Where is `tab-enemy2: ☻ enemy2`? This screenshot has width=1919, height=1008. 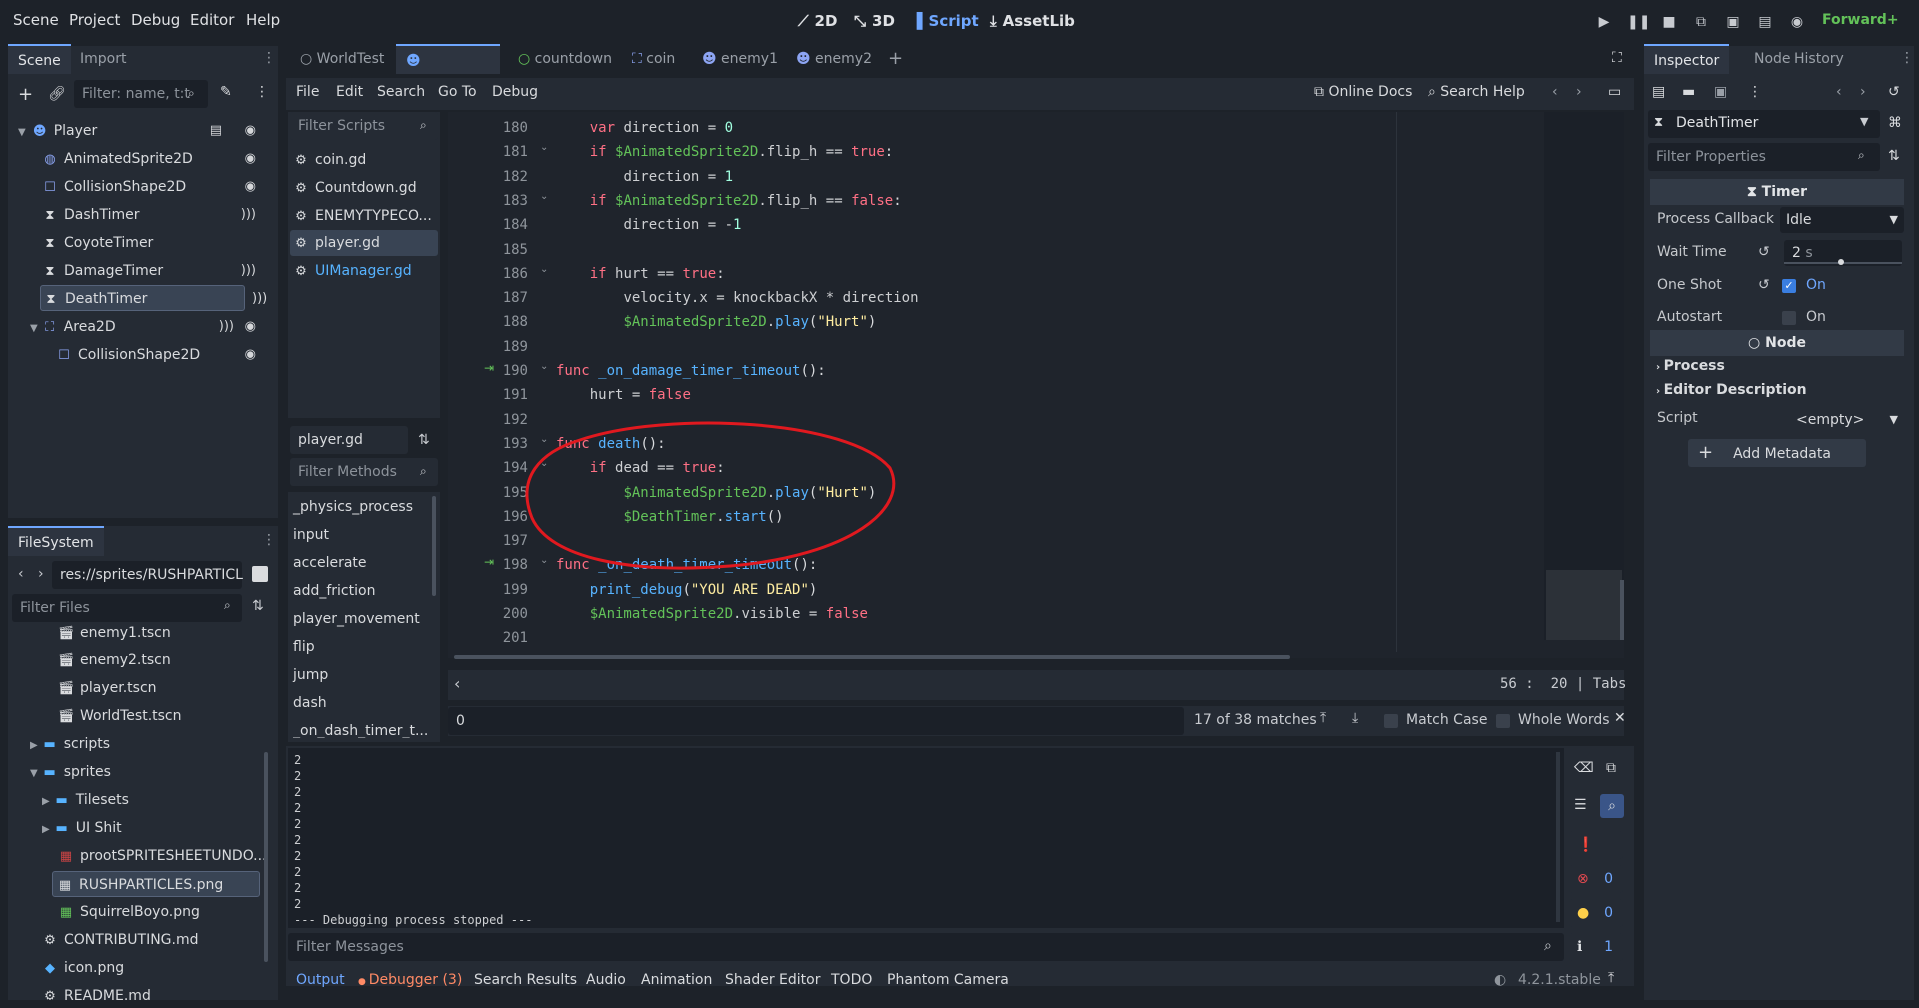 tab-enemy2: ☻ enemy2 is located at coordinates (834, 59).